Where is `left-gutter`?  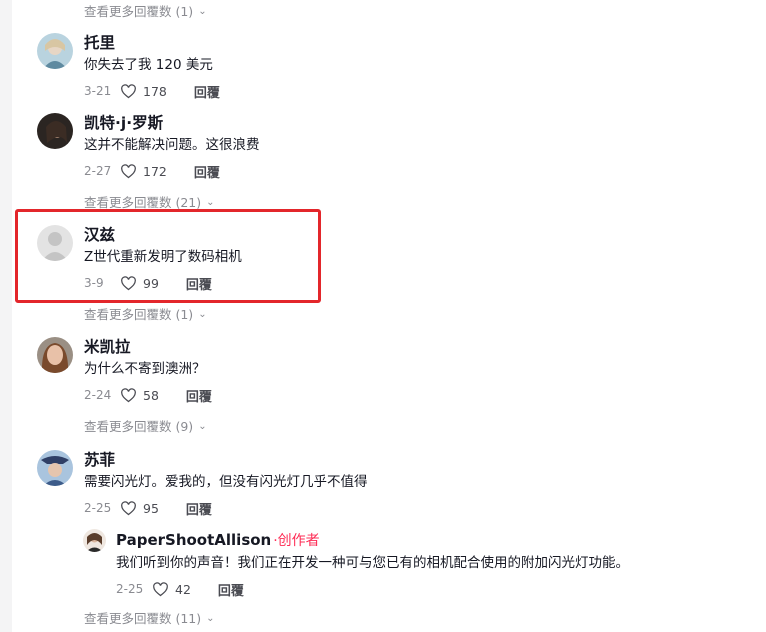
left-gutter is located at coordinates (6, 316).